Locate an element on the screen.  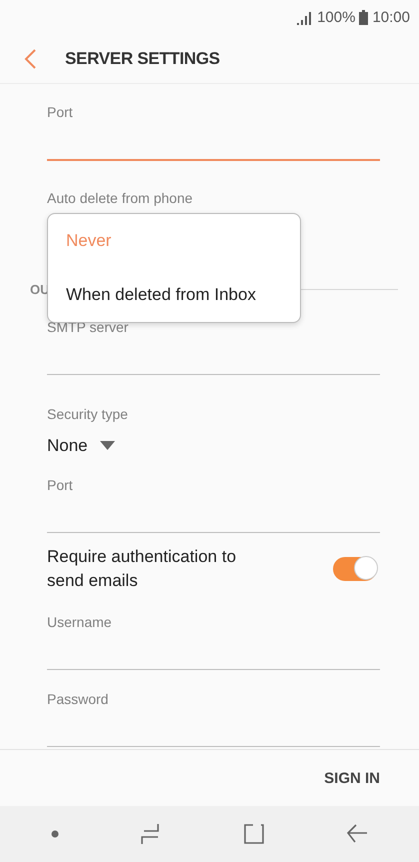
field-label: Security type is located at coordinates (88, 414).